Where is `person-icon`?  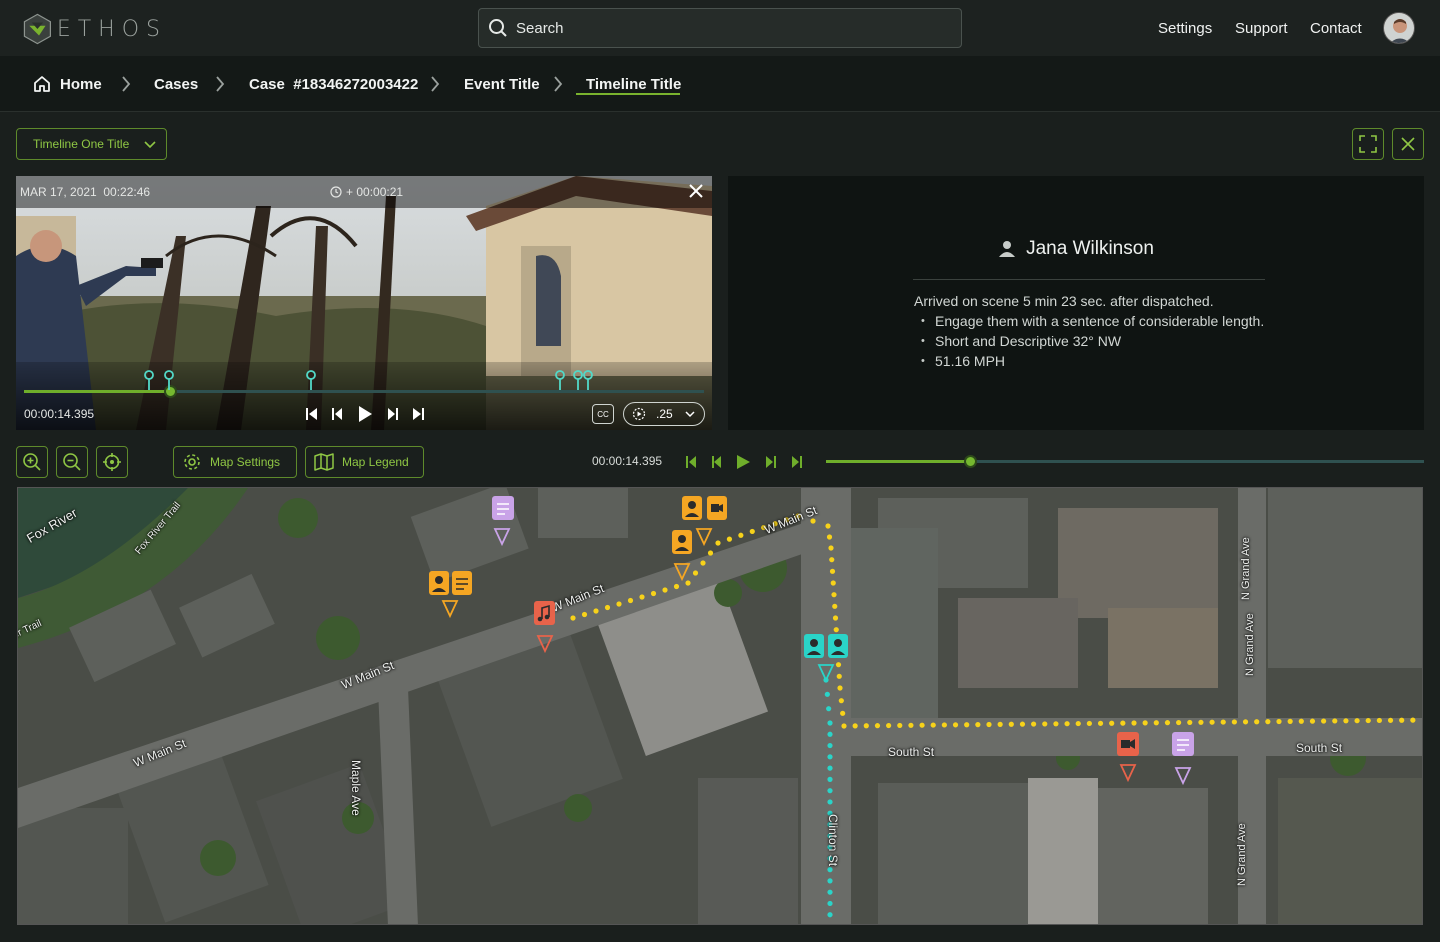 person-icon is located at coordinates (1007, 249).